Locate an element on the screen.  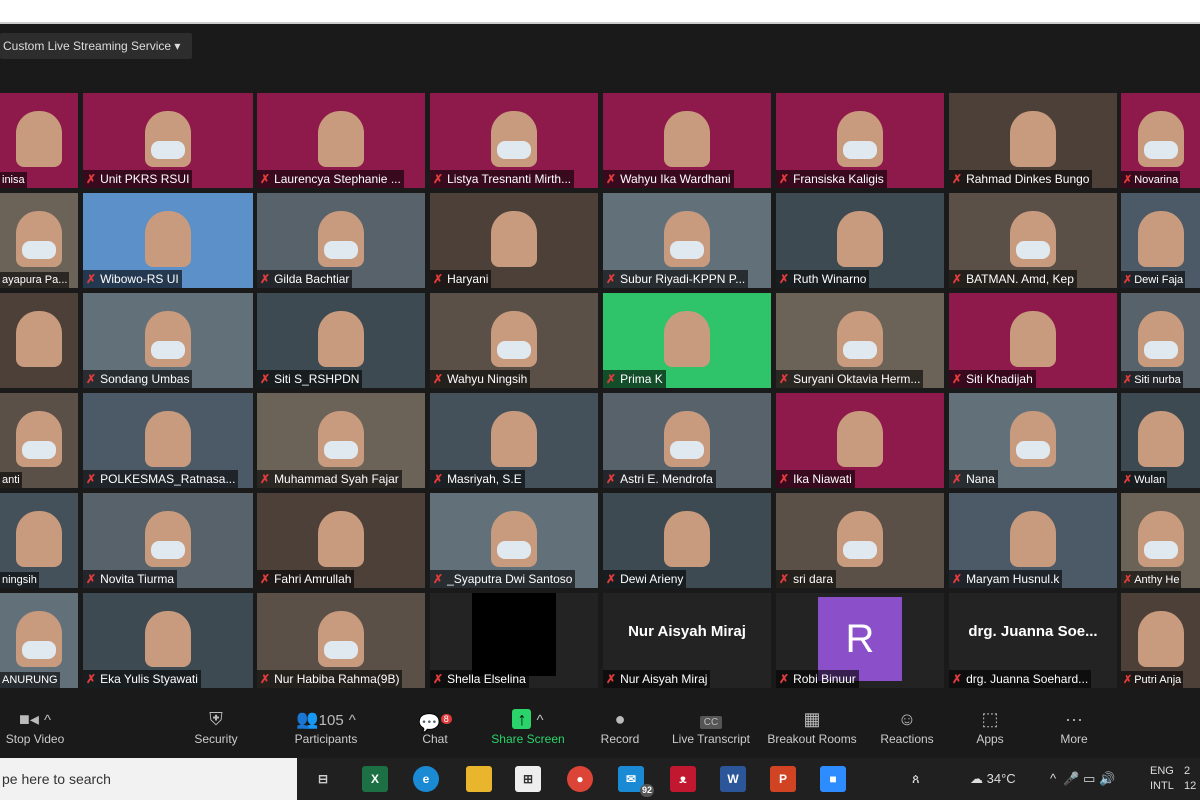
participant-tile: ✗ Dewi Faja is located at coordinates (1160, 240).